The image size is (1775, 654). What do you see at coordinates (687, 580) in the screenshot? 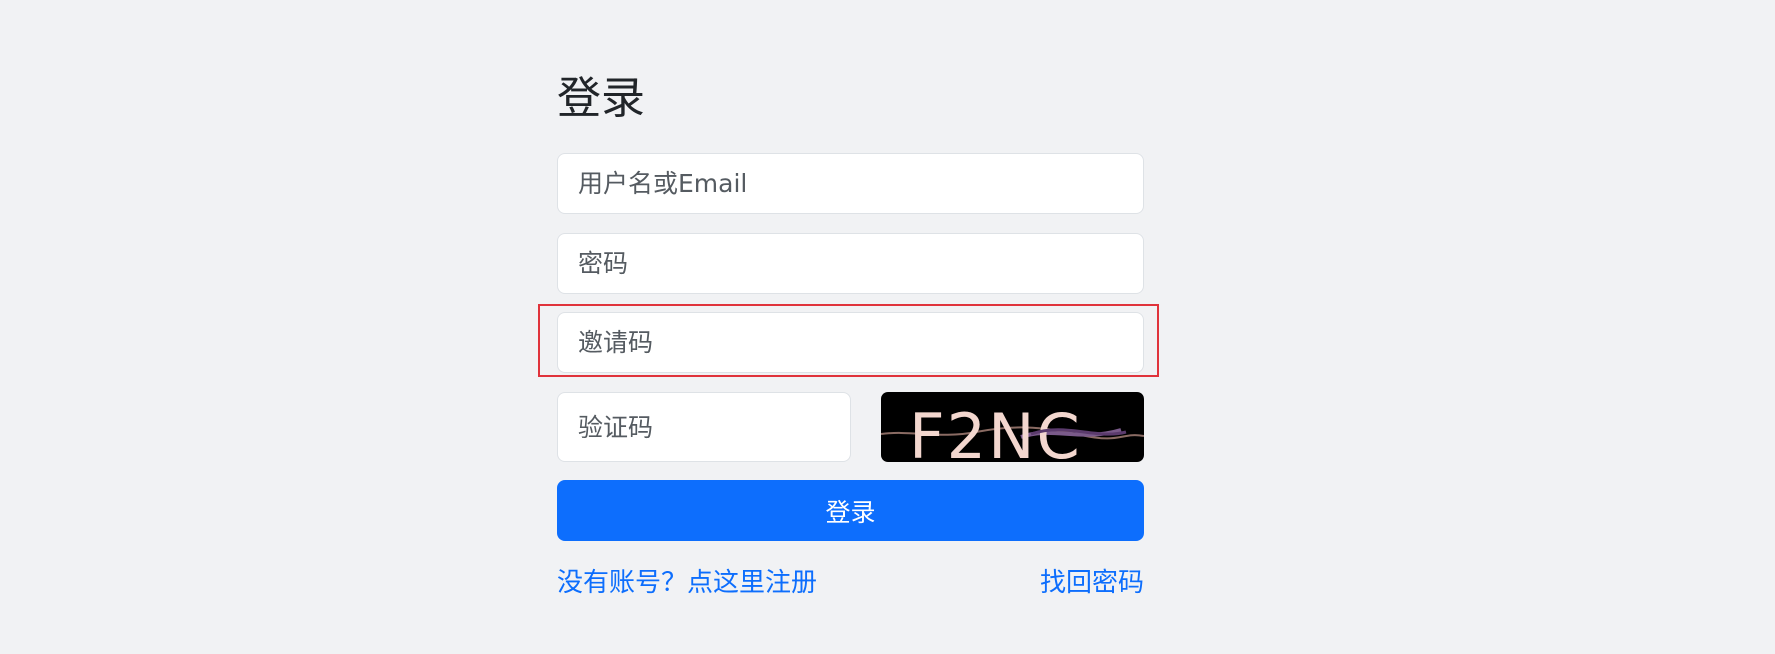
I see `register-link: 没有账号？点这里注册` at bounding box center [687, 580].